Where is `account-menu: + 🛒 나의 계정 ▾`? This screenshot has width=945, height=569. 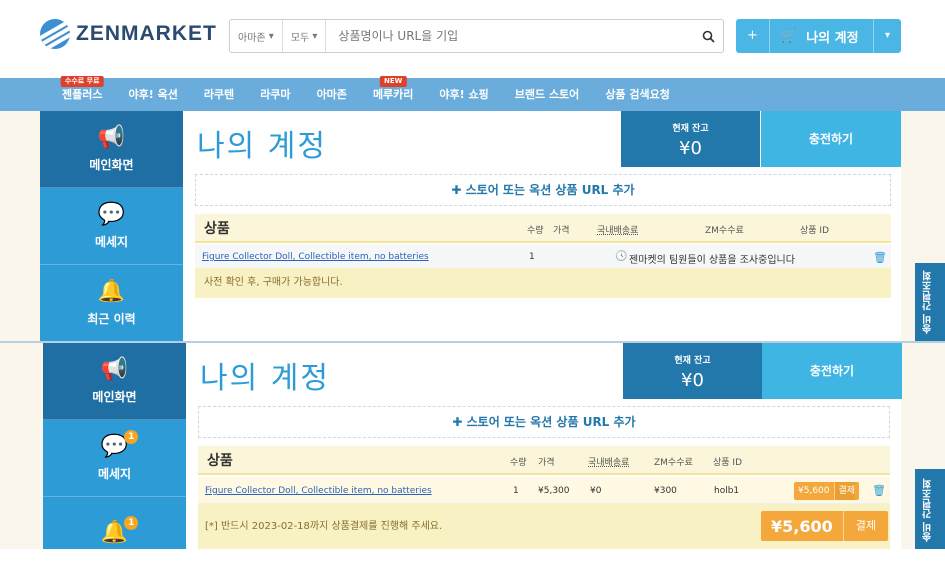
account-menu: + 🛒 나의 계정 ▾ is located at coordinates (818, 36).